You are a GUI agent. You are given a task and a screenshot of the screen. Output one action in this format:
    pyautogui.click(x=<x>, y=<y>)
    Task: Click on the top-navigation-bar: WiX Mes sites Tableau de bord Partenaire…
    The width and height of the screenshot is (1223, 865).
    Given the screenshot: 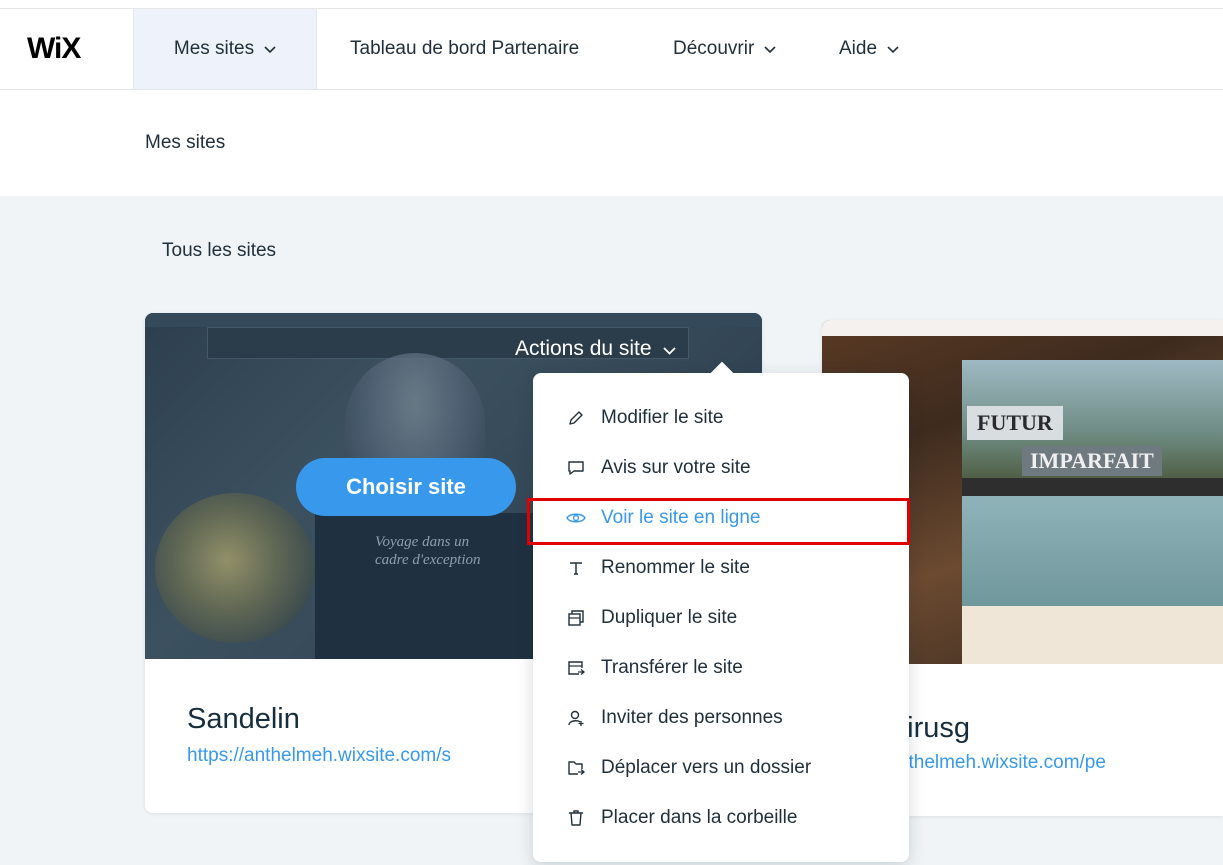 What is the action you would take?
    pyautogui.click(x=611, y=49)
    